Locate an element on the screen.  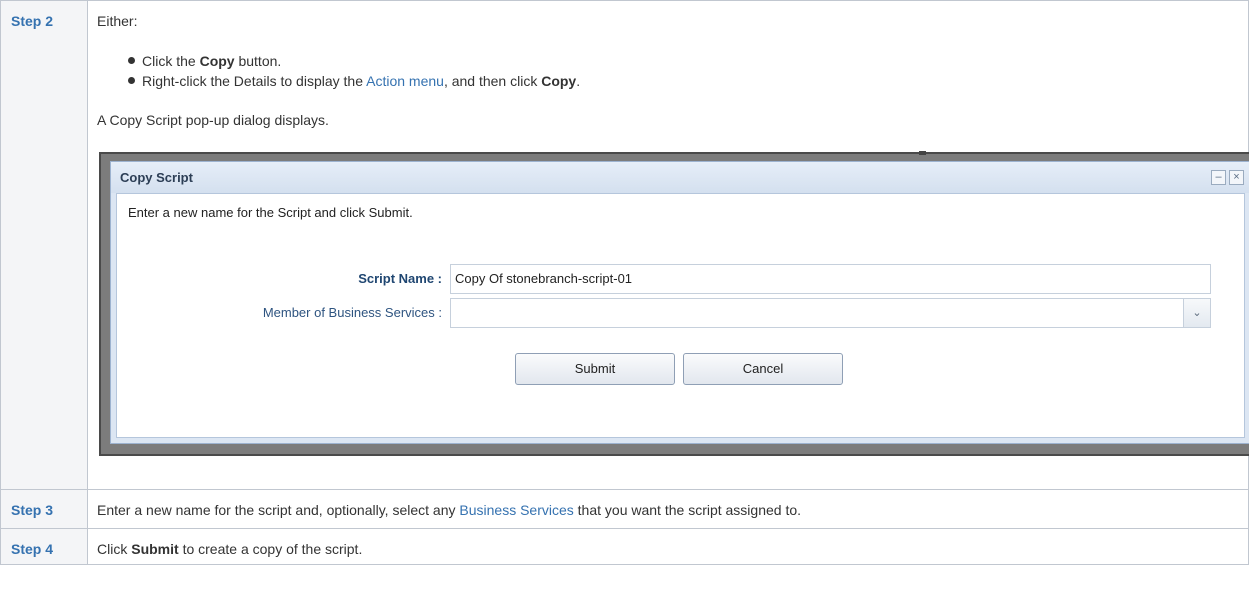
step-label-cell: Step 4 is located at coordinates (44, 546).